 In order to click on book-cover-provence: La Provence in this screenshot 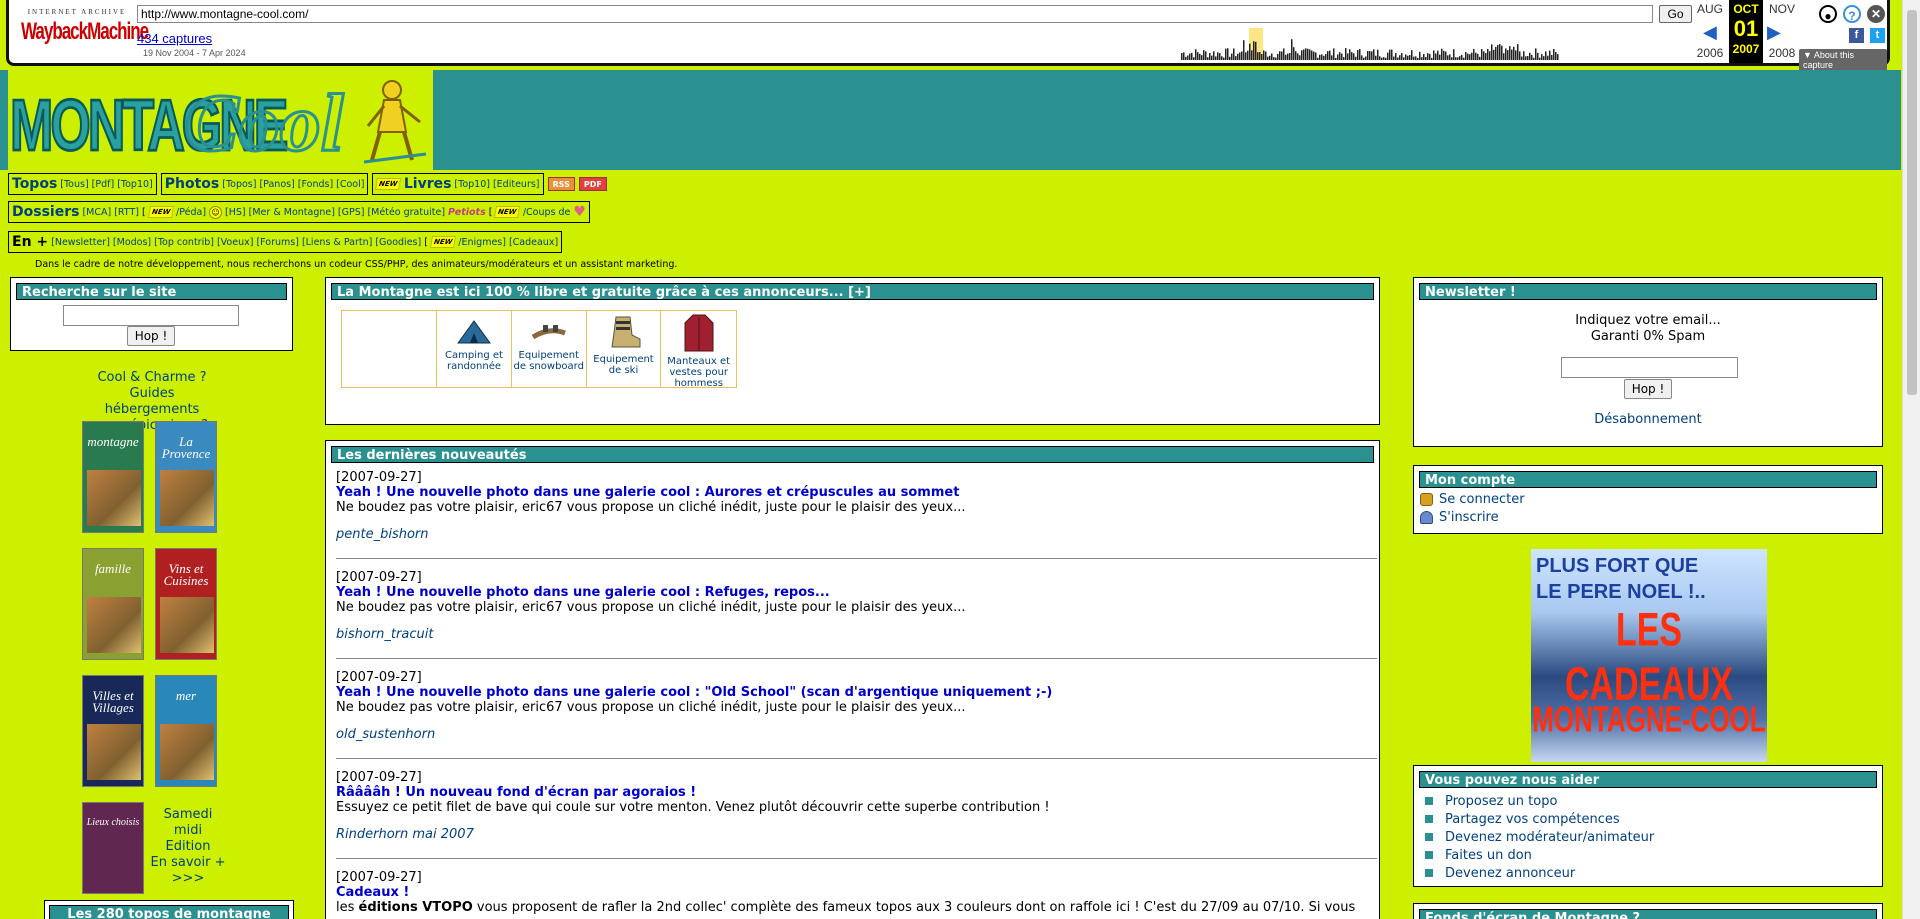, I will do `click(186, 477)`.